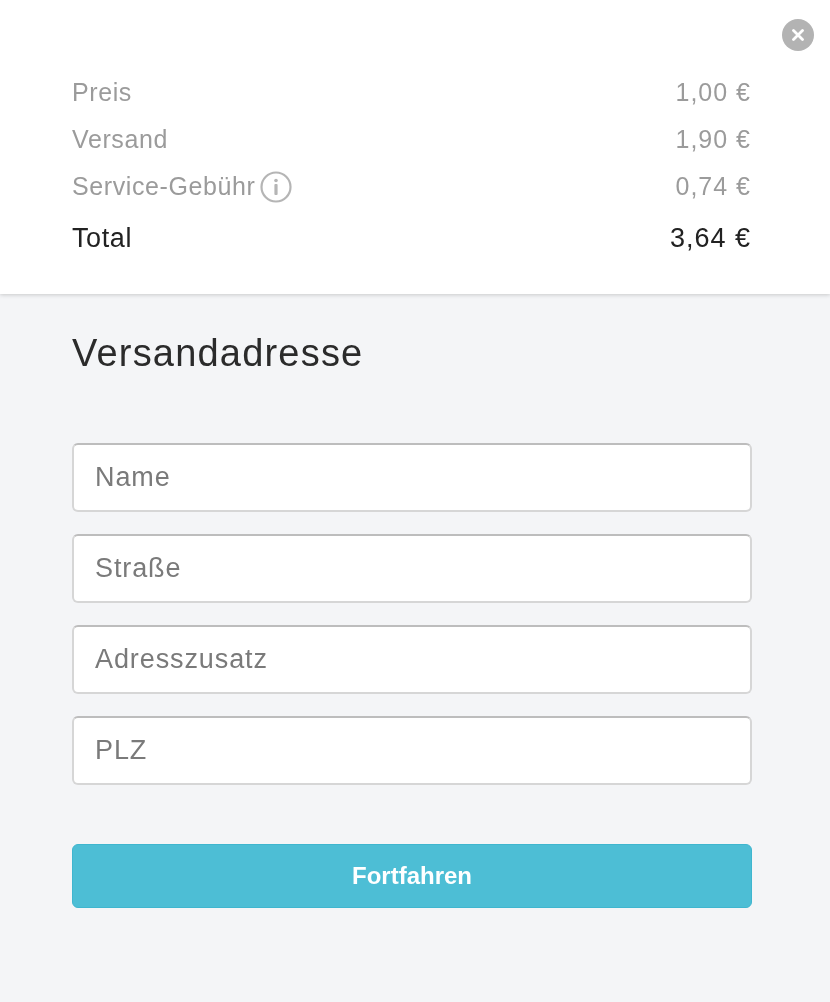 Image resolution: width=830 pixels, height=1002 pixels. I want to click on summary-label: Service-Gebühr, so click(164, 186).